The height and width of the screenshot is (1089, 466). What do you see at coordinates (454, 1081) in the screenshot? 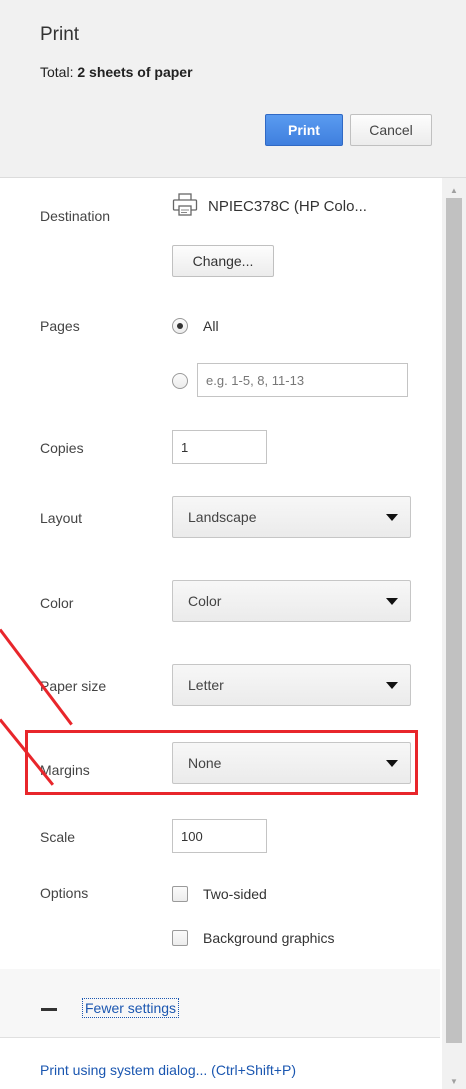
I see `scroll-down-arrow-icon: ▼` at bounding box center [454, 1081].